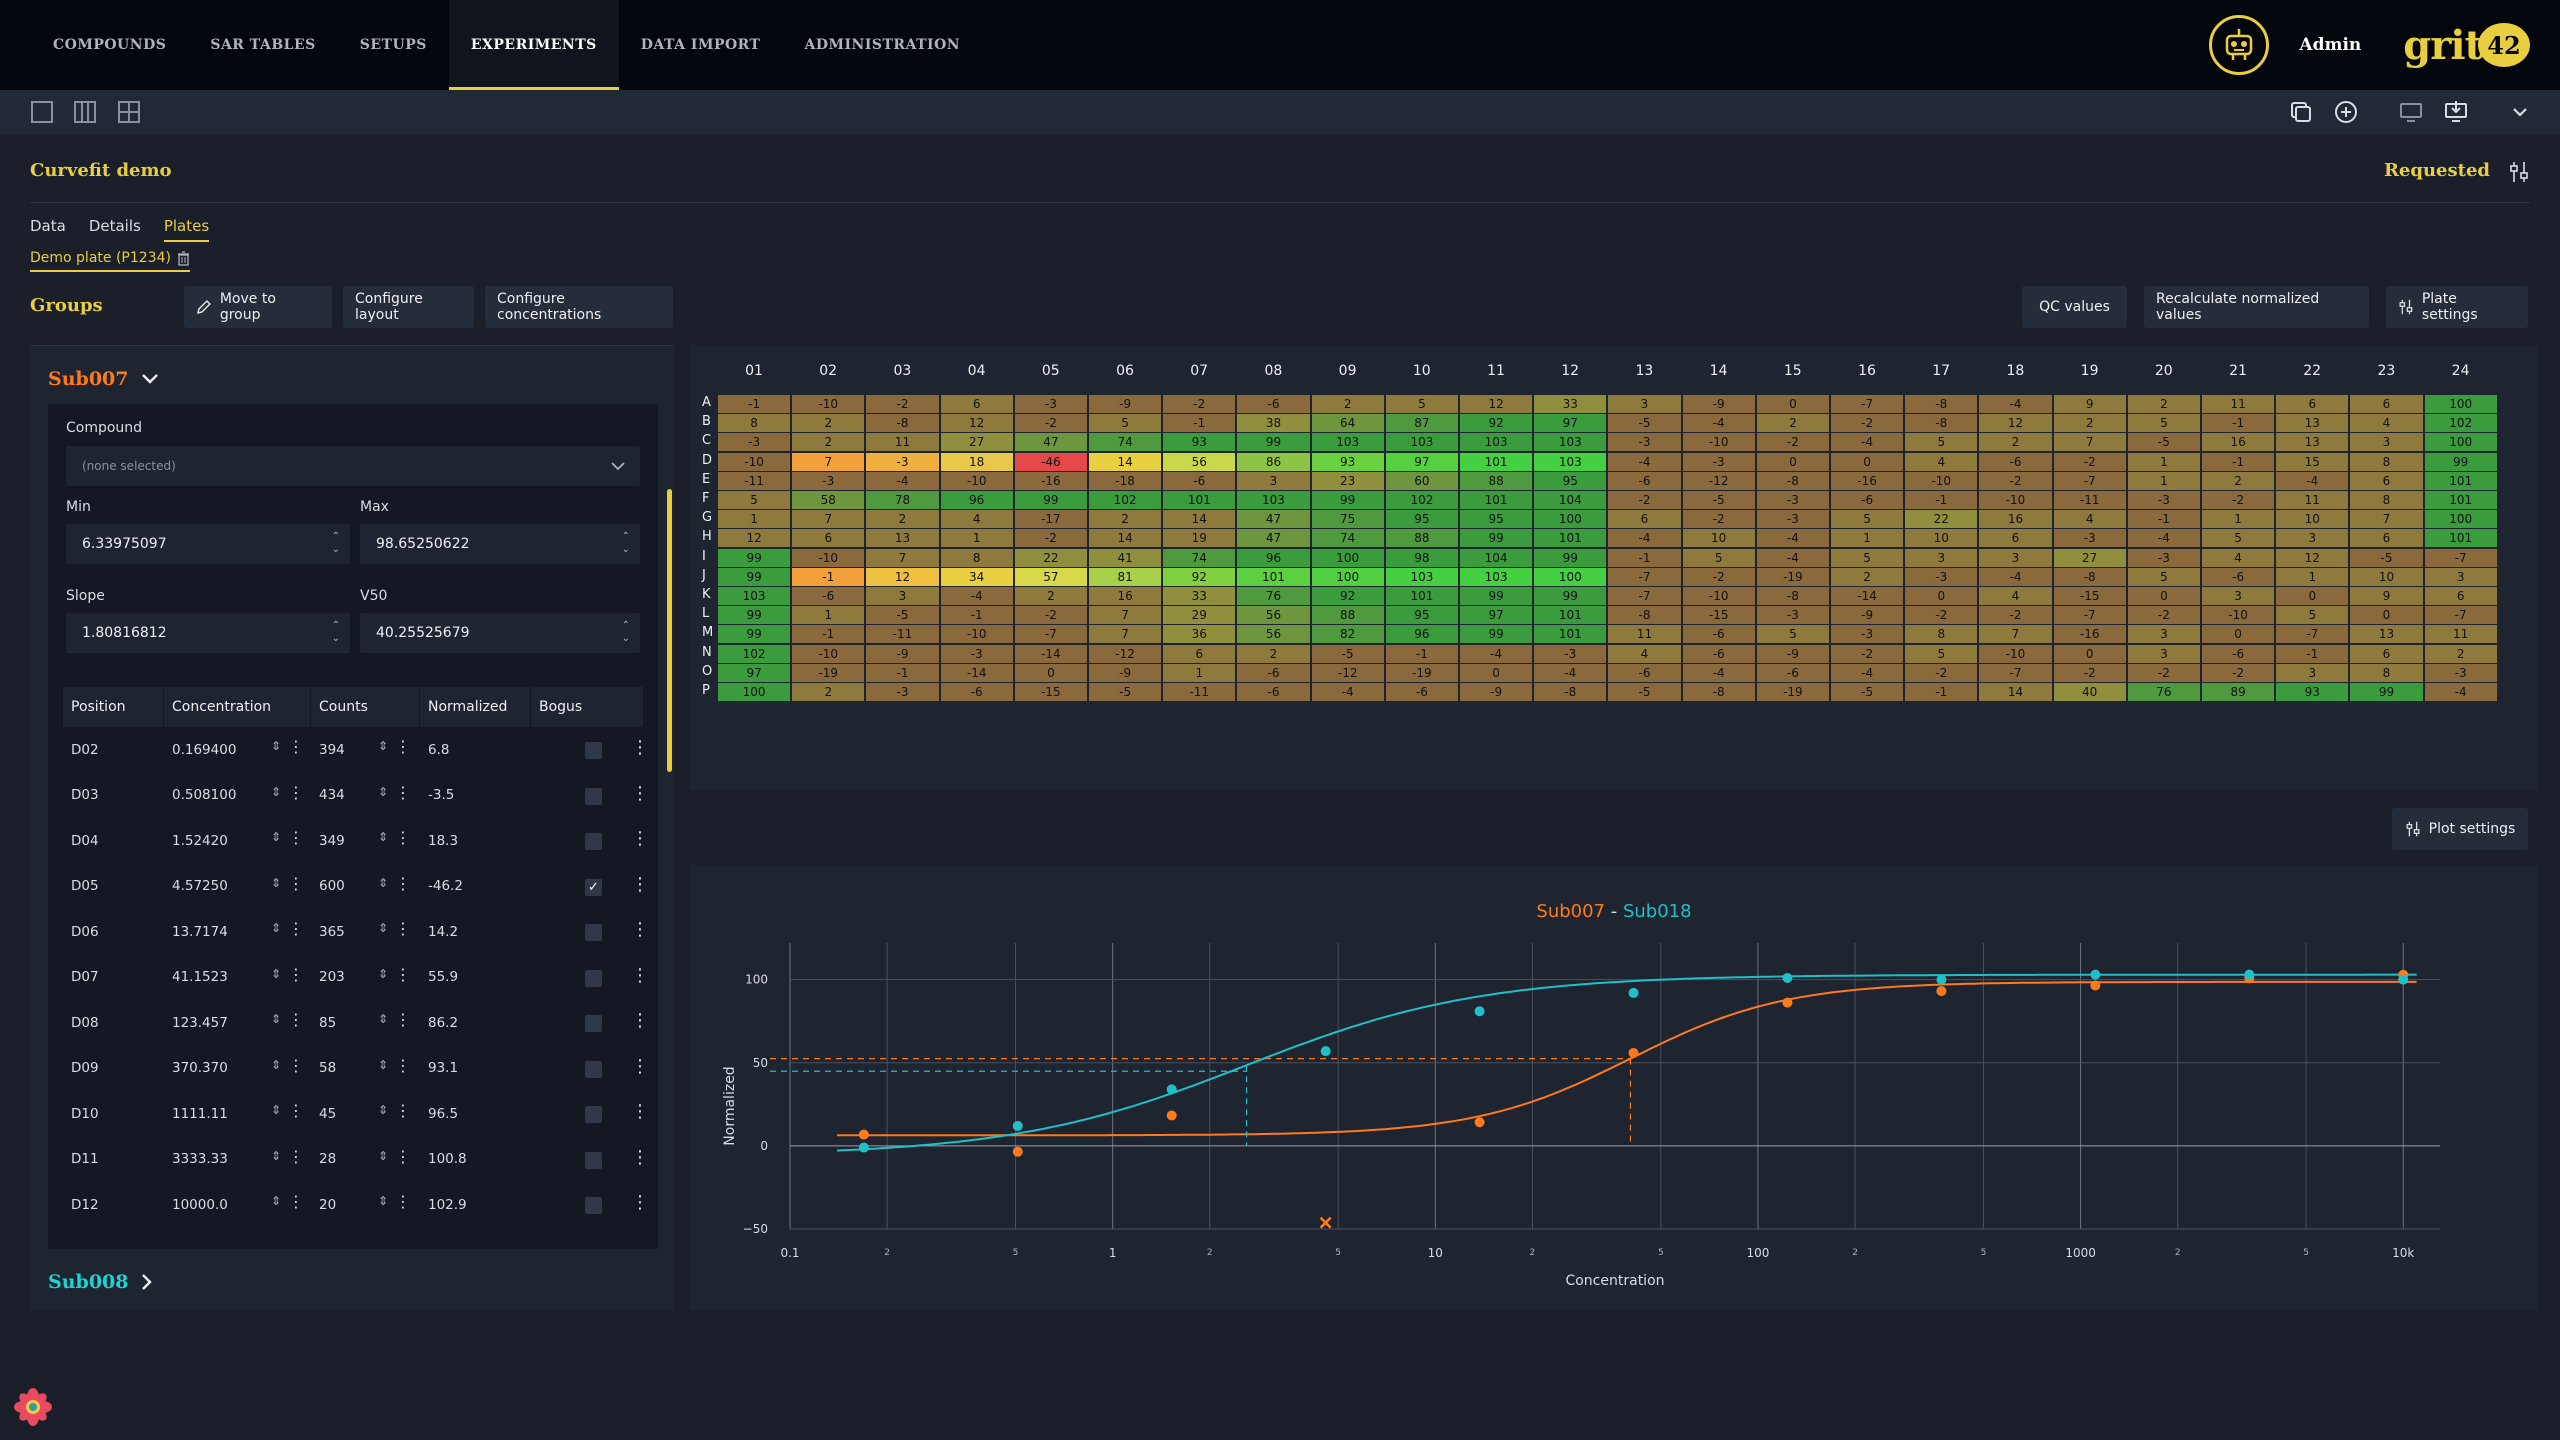 The image size is (2560, 1440). I want to click on heatmap-cell: 13, so click(902, 538).